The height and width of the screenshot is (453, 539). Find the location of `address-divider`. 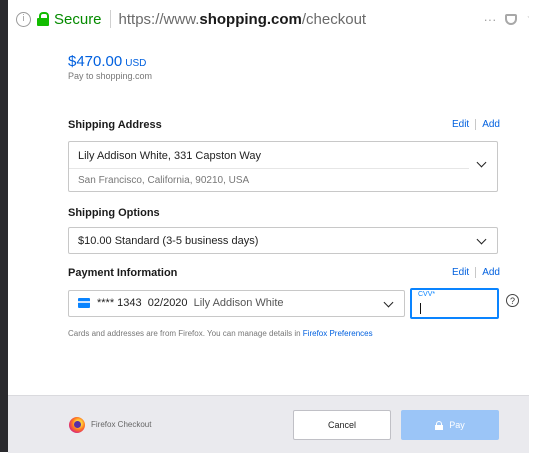

address-divider is located at coordinates (269, 168).